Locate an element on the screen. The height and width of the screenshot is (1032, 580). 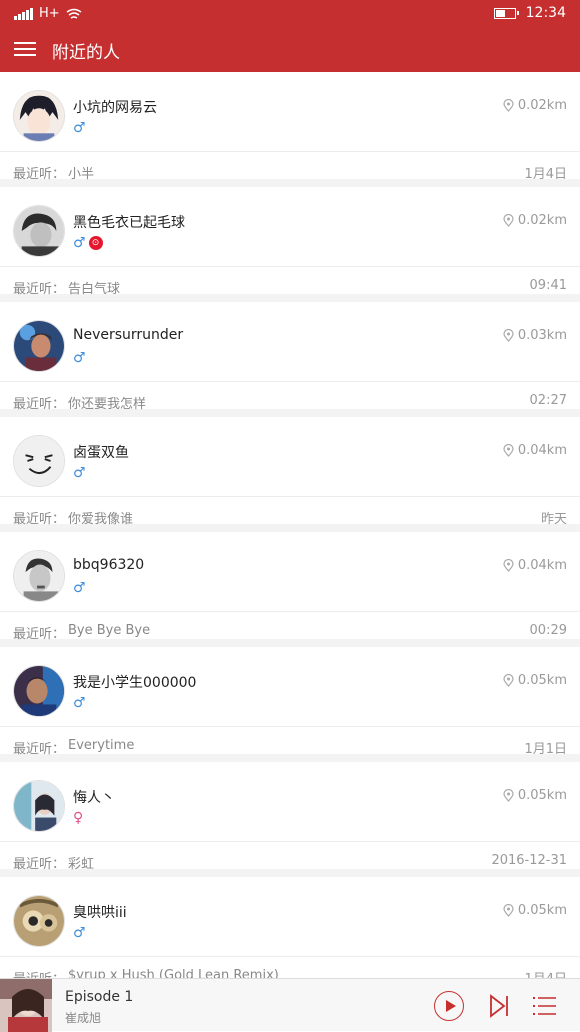
list-item: 悔人丶 ♀ 0.05km 最近听： 彩虹 2016-12-31 is located at coordinates (290, 817).